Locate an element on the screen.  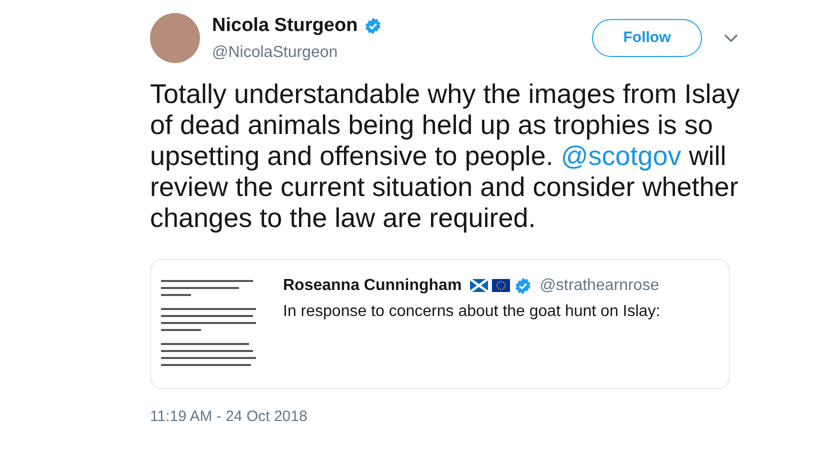
follow-button: Follow is located at coordinates (647, 38).